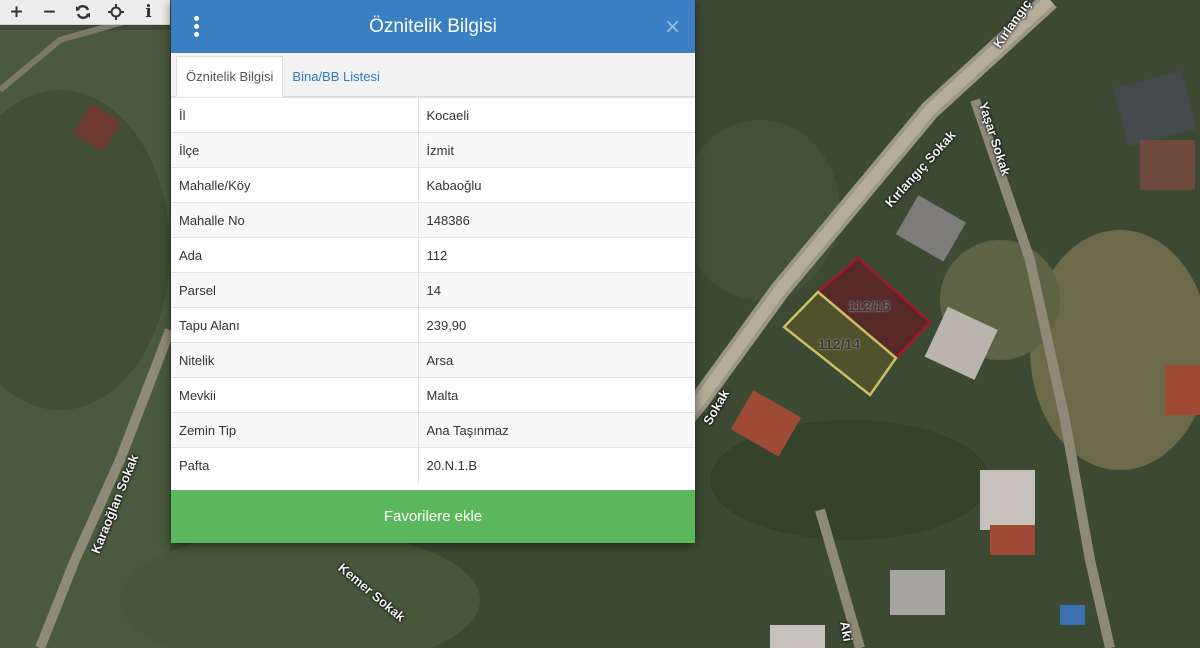  Describe the element at coordinates (295, 220) in the screenshot. I see `attribute-key: Mahalle No` at that location.